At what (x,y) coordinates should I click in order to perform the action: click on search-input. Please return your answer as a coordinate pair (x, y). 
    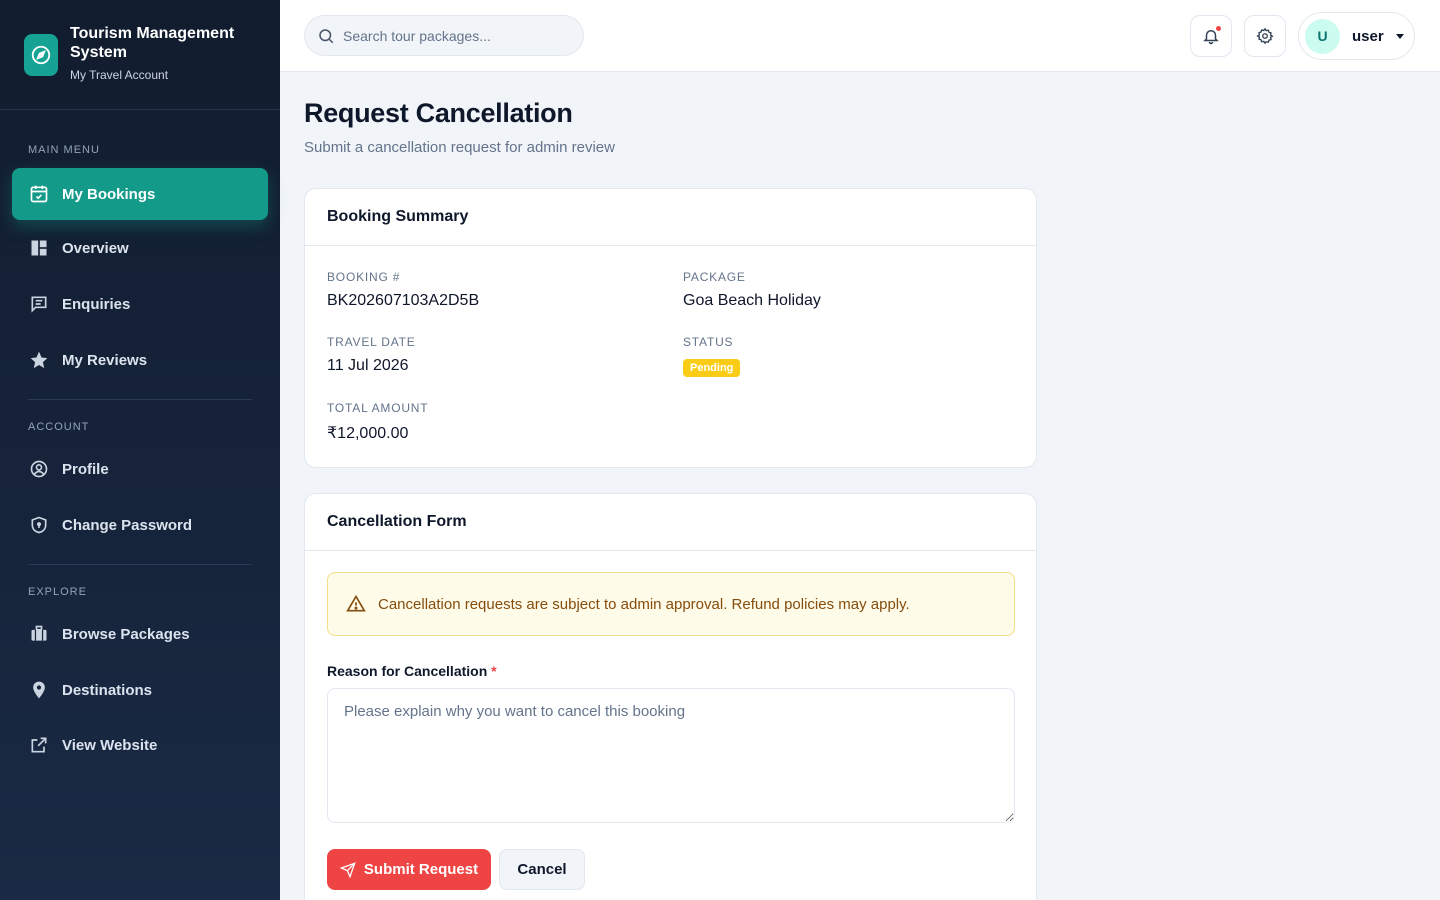
    Looking at the image, I should click on (453, 35).